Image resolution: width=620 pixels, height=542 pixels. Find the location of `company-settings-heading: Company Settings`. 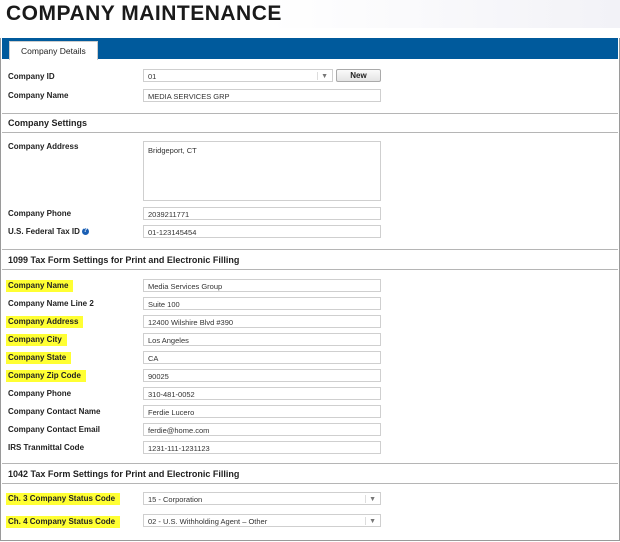

company-settings-heading: Company Settings is located at coordinates (48, 123).